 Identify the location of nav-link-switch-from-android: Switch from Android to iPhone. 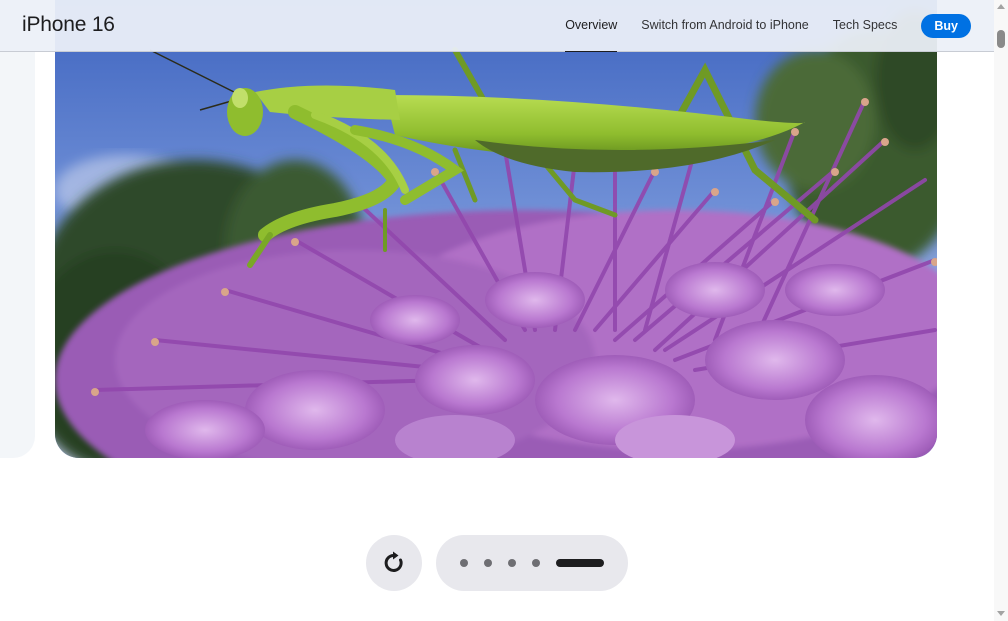
(724, 25).